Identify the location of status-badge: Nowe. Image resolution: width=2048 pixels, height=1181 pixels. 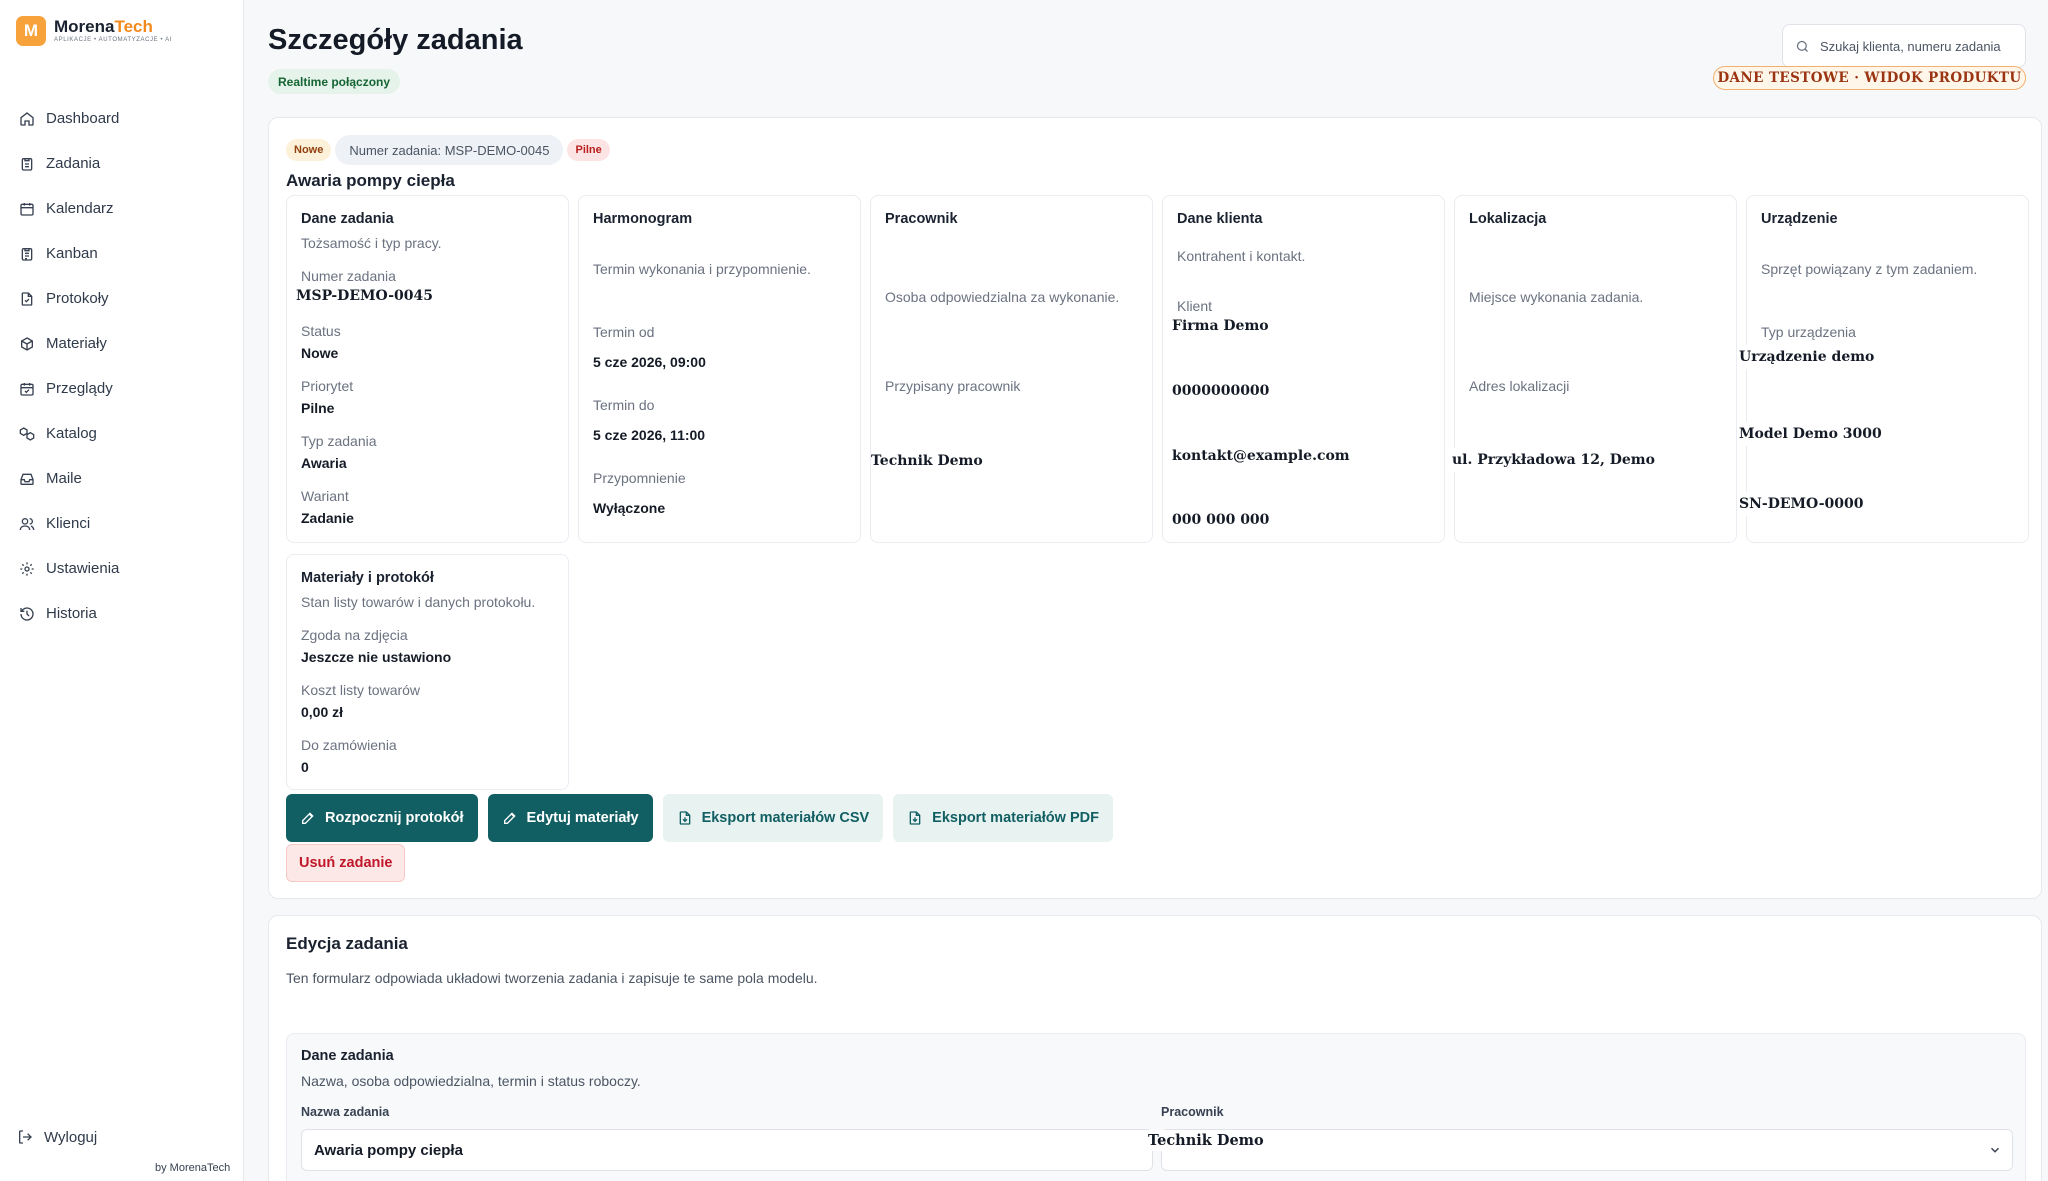
(309, 150).